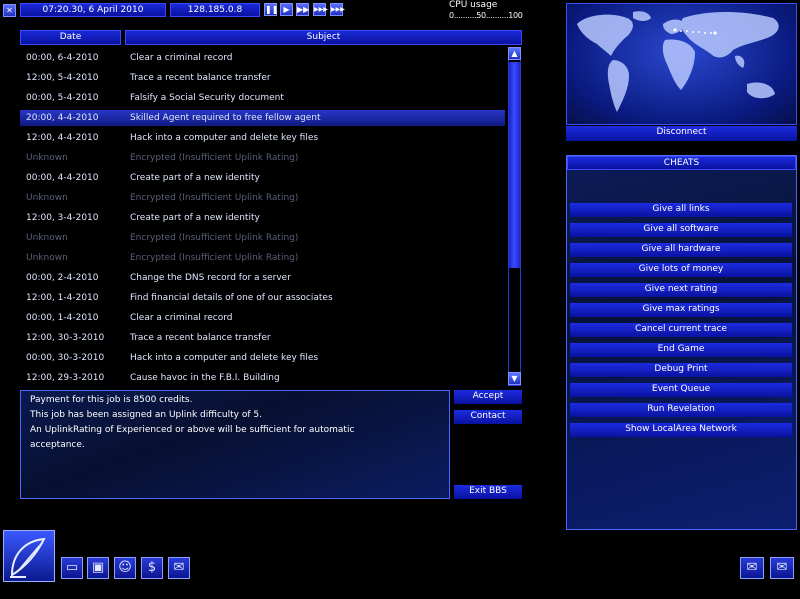 The image size is (800, 599). I want to click on cheat-button: Give all software, so click(681, 230).